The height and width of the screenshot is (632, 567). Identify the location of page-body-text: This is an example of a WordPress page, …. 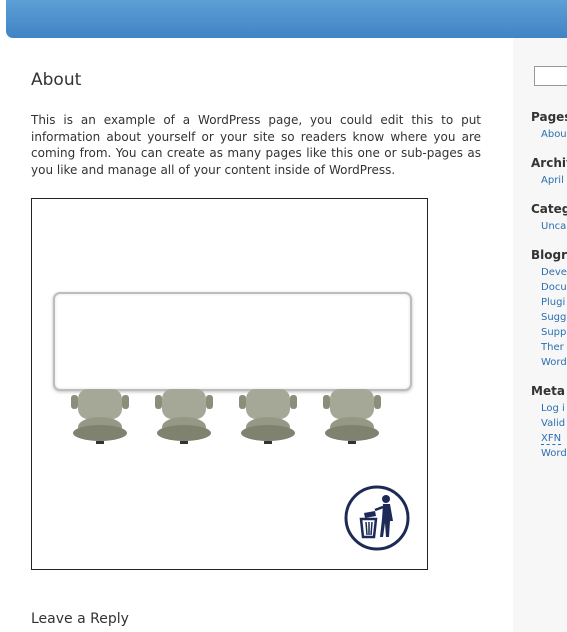
(256, 145).